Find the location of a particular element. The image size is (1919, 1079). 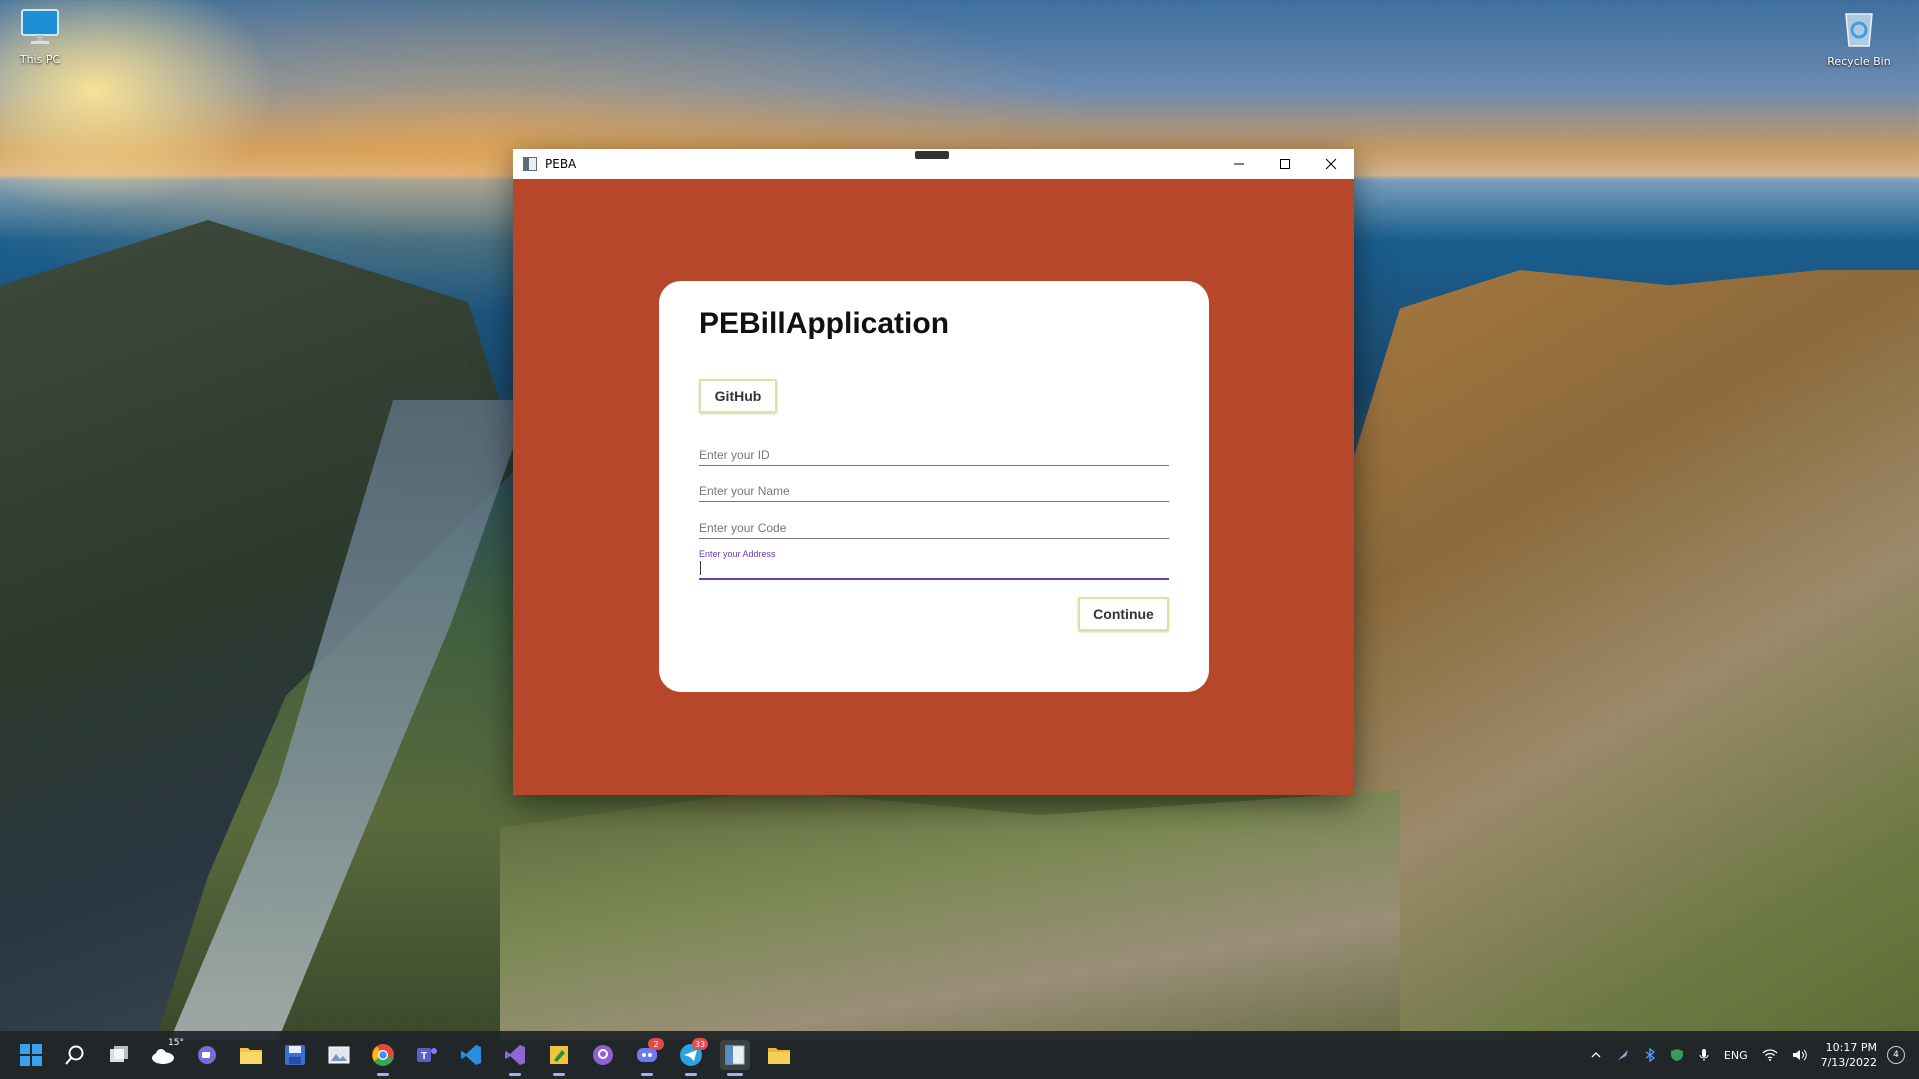

microphone-tray-button is located at coordinates (1704, 1055).